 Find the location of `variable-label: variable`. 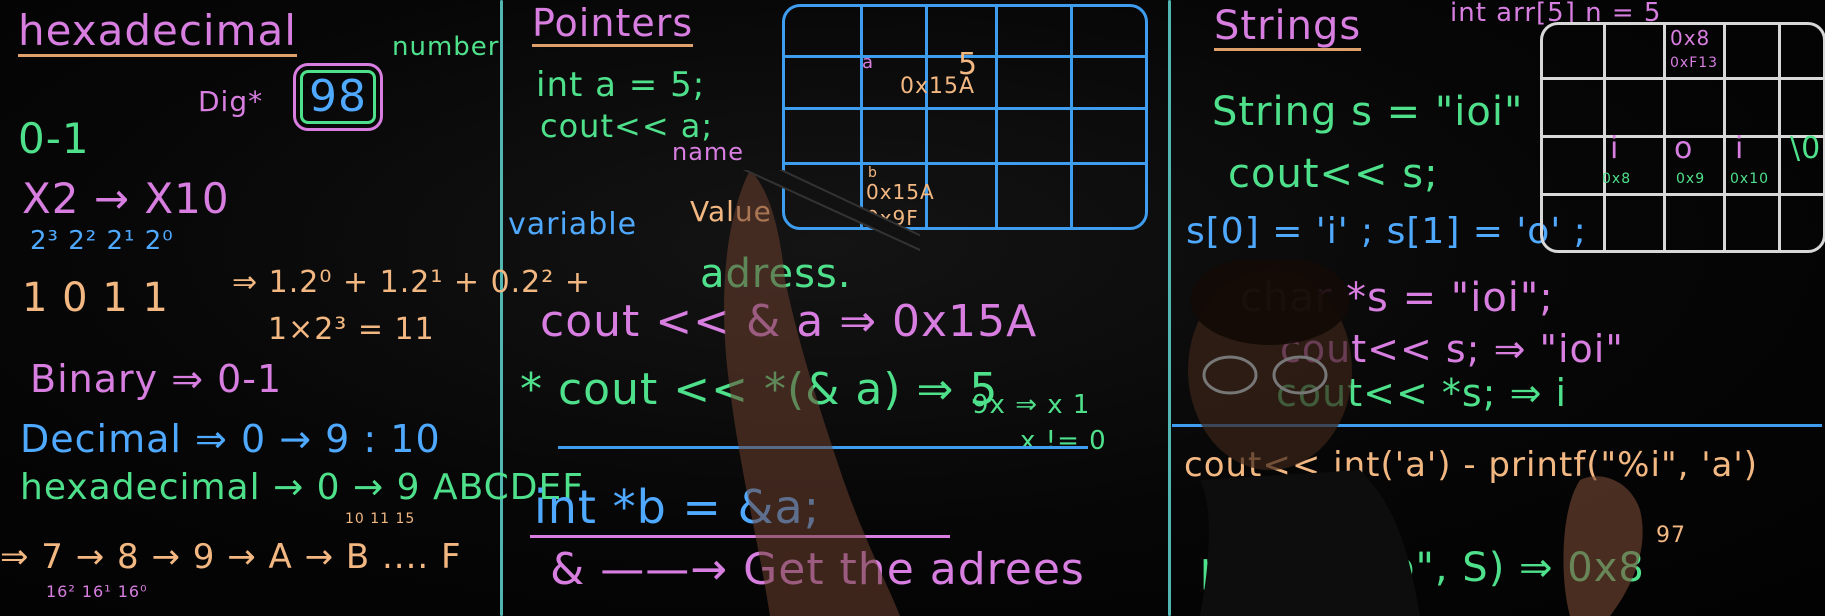

variable-label: variable is located at coordinates (573, 224).